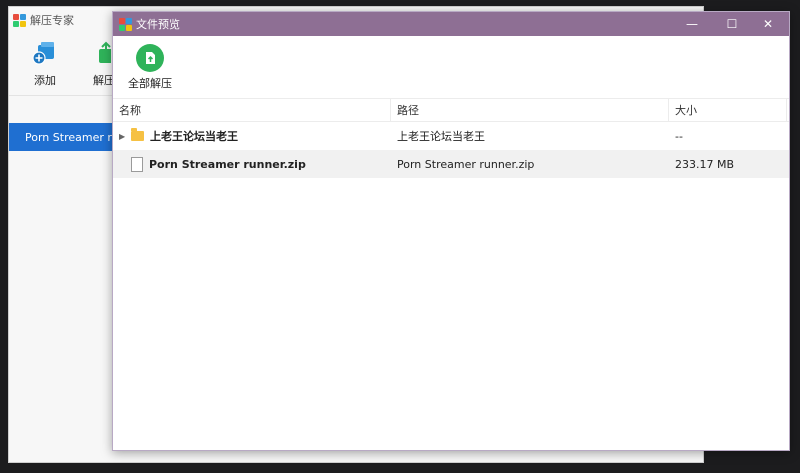  Describe the element at coordinates (451, 24) in the screenshot. I see `dialog-titlebar: 文件预览 — ☐ ✕` at that location.